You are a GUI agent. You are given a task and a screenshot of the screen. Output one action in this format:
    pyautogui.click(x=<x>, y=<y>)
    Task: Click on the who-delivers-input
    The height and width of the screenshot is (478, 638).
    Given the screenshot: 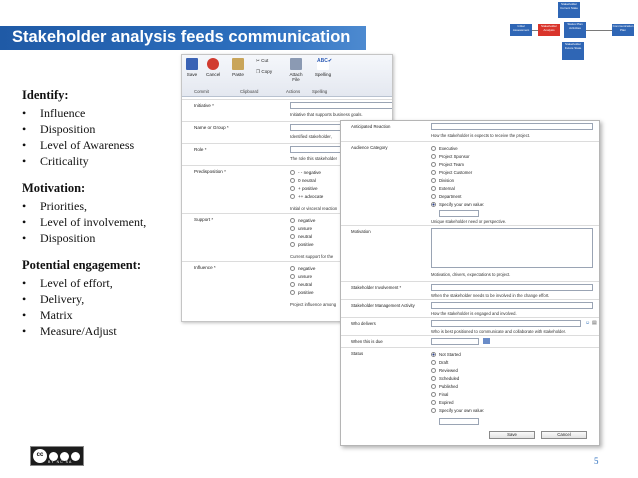 What is the action you would take?
    pyautogui.click(x=506, y=323)
    